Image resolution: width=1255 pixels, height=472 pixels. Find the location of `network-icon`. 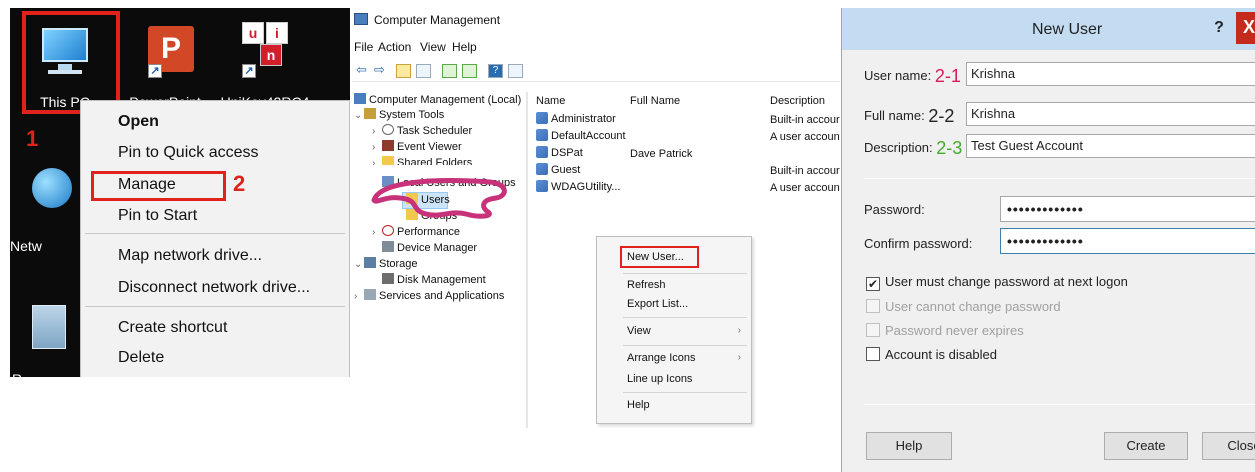

network-icon is located at coordinates (52, 188).